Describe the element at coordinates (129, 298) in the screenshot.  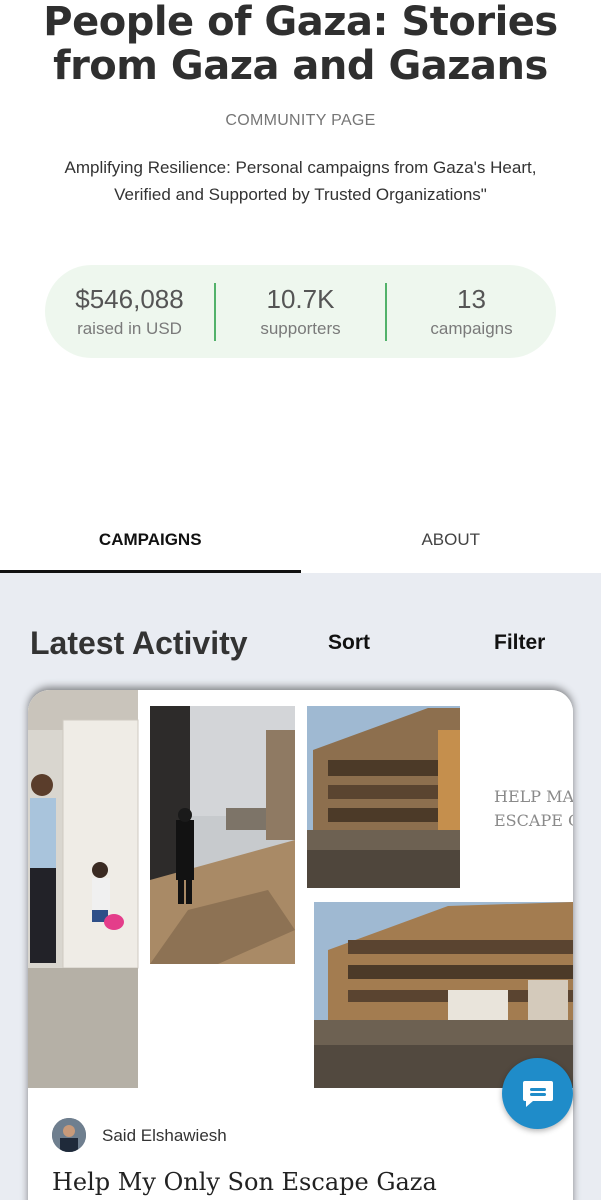
I see `stat-raised-value: $546,088` at that location.